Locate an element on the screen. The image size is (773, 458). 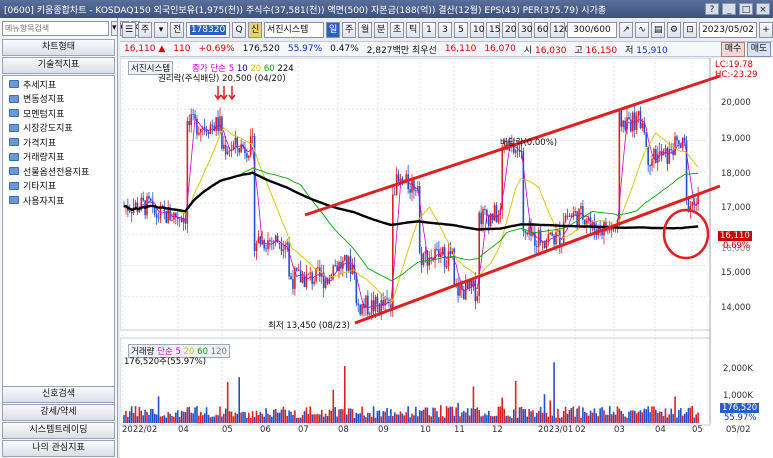
my-indicators-button: 나의 관심지표 is located at coordinates (58, 448).